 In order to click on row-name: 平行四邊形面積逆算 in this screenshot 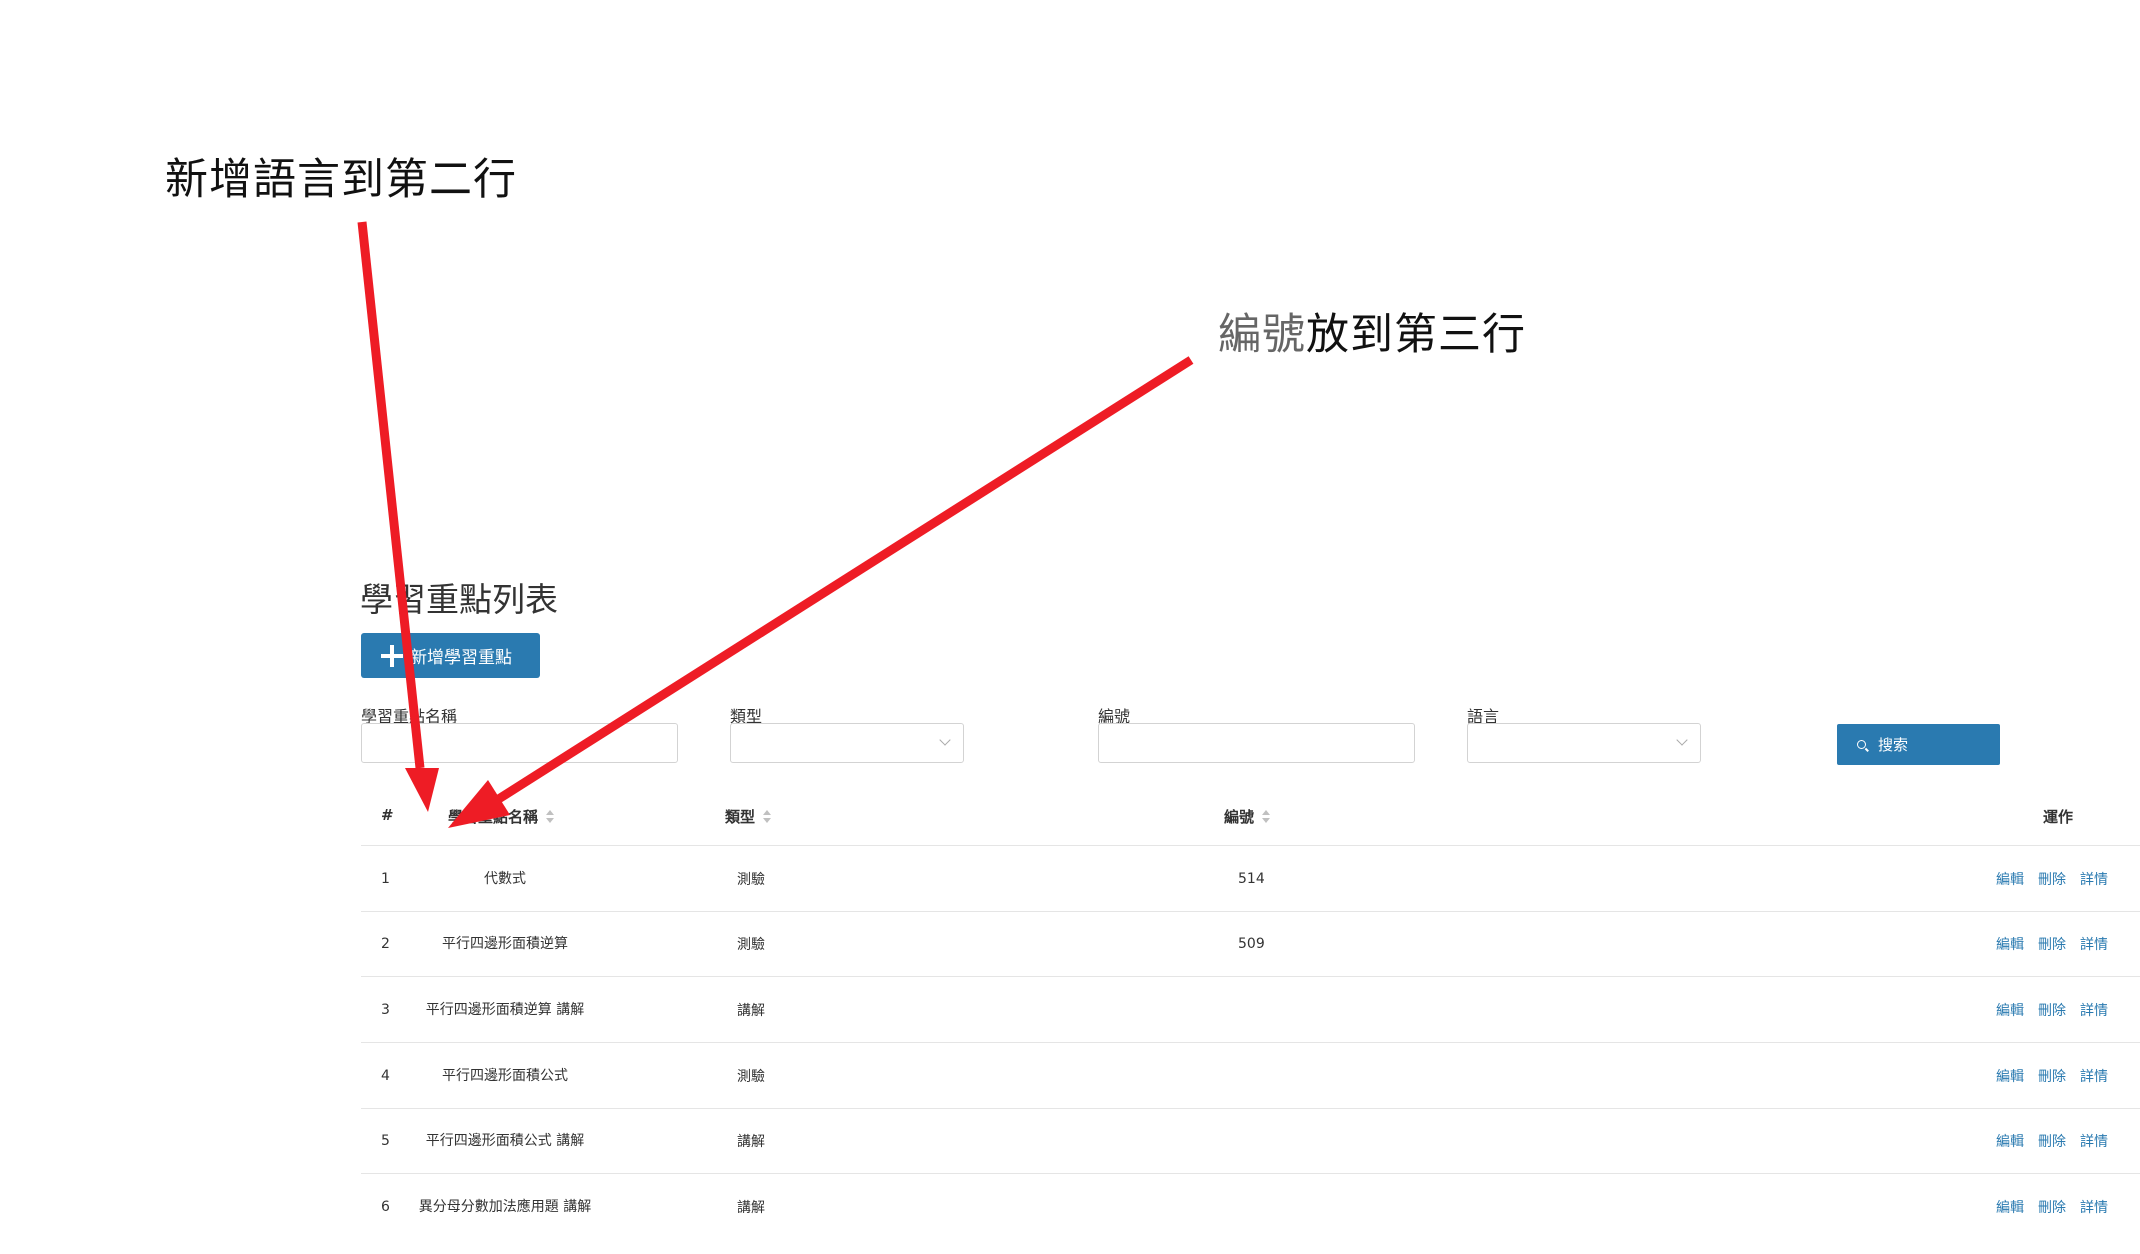, I will do `click(505, 943)`.